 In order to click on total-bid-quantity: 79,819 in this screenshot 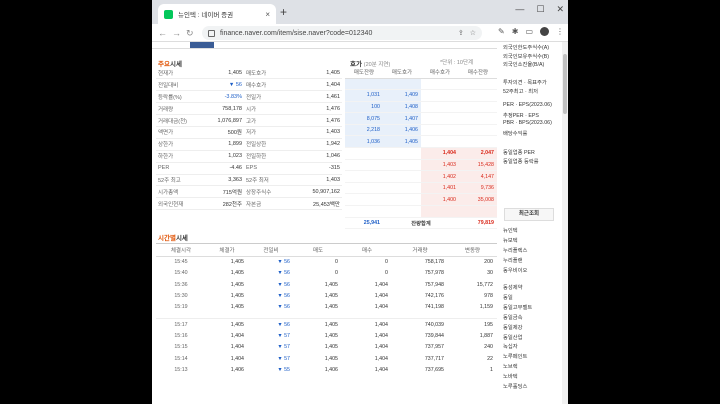, I will do `click(478, 223)`.